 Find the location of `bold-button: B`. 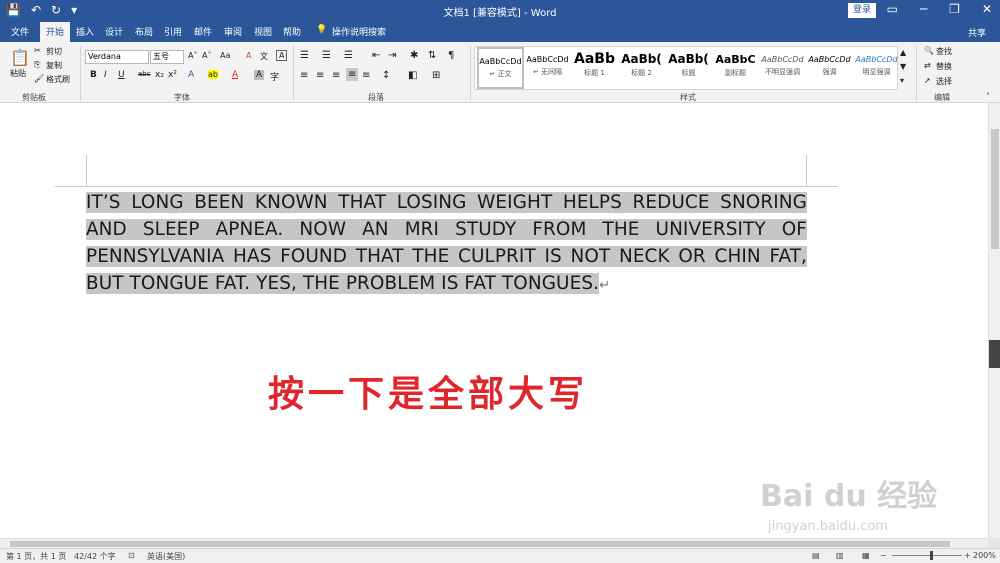

bold-button: B is located at coordinates (93, 75).